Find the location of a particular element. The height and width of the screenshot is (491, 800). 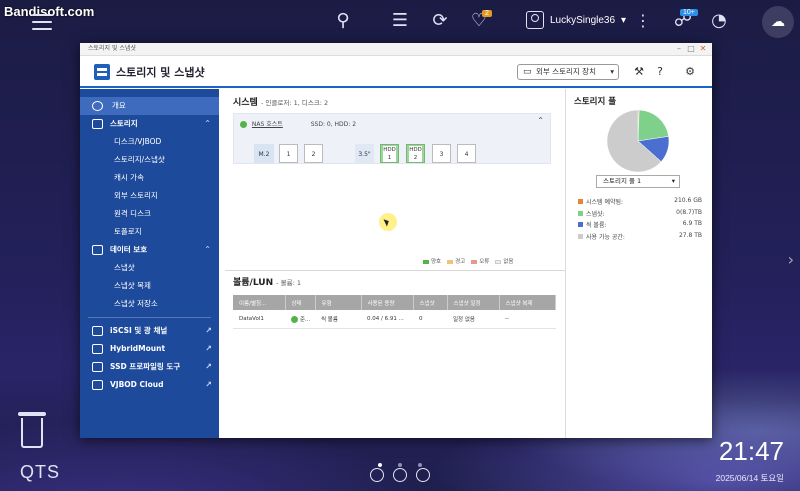

sidebar-link-hybridmount: HybridMount ↗ is located at coordinates (149, 349).